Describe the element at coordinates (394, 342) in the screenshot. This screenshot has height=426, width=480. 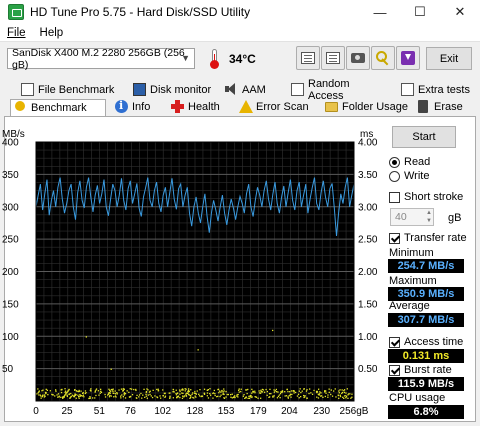
I see `access-time-box` at that location.